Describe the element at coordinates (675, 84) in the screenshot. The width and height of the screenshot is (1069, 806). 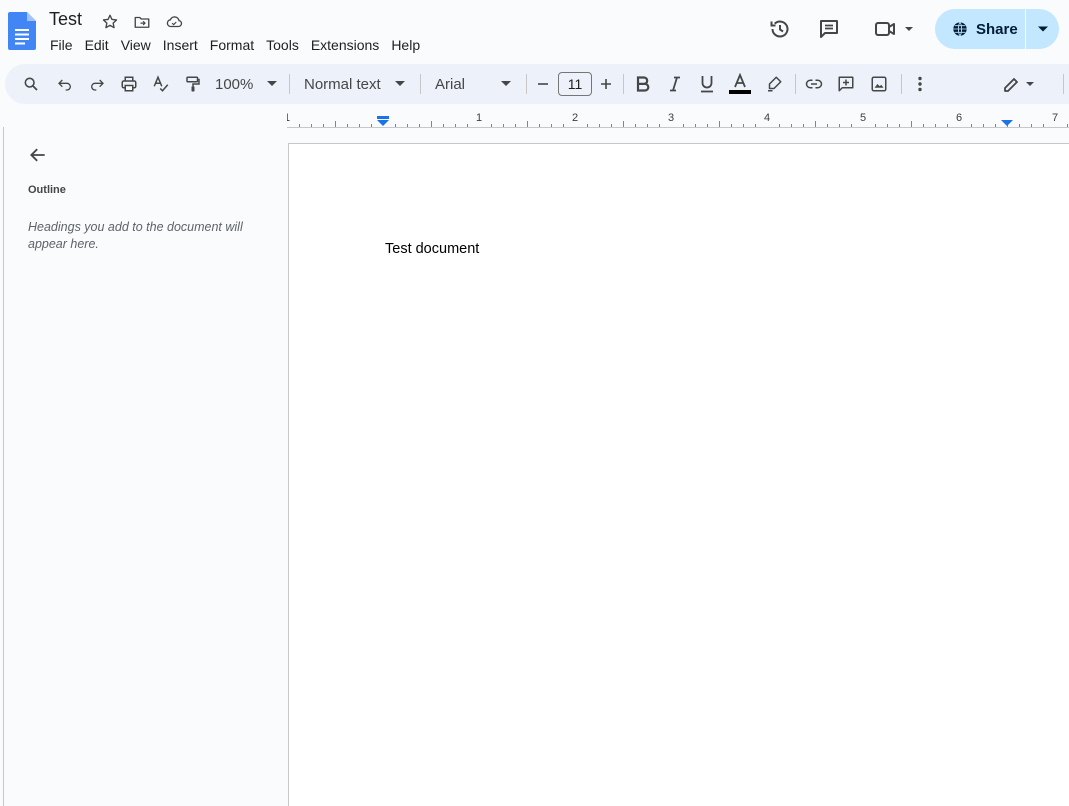
I see `italic-icon` at that location.